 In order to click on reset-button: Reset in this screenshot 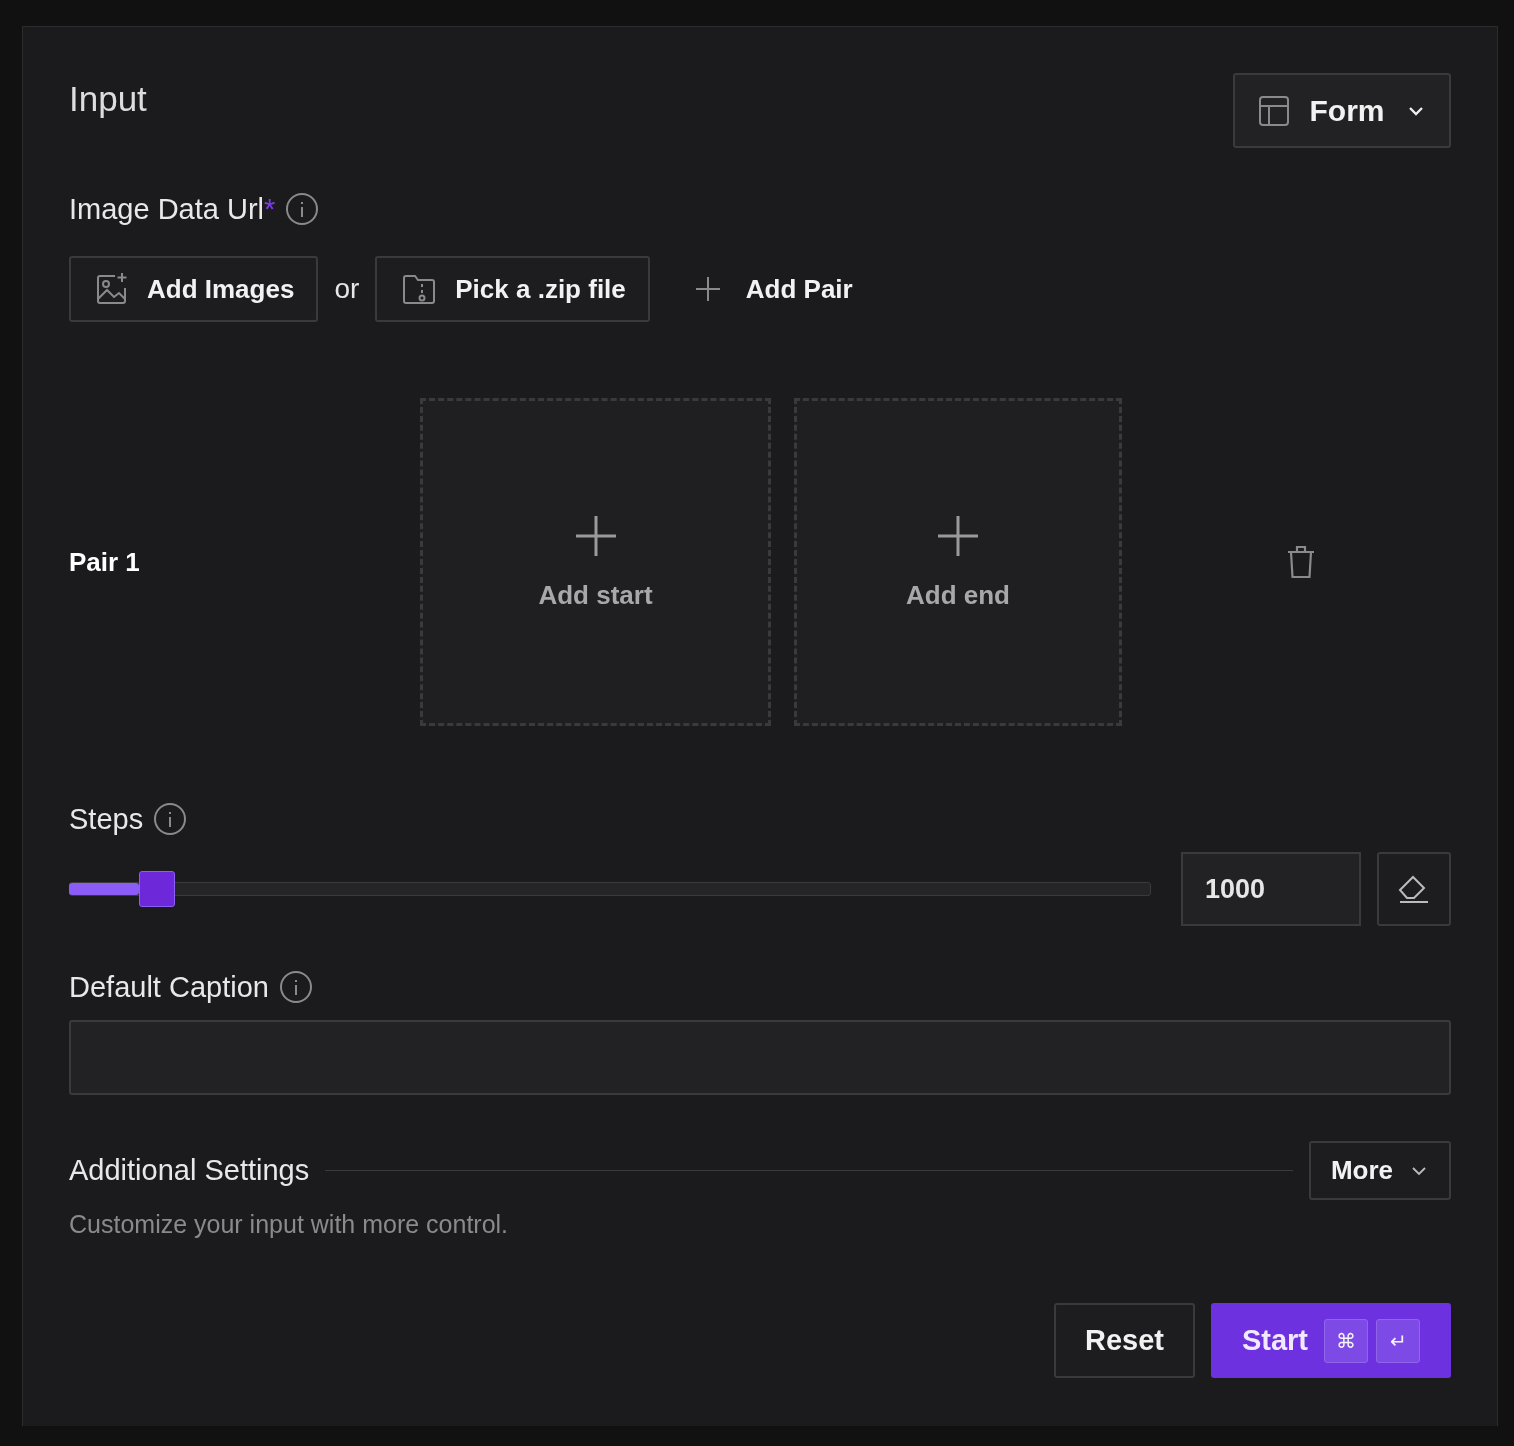, I will do `click(1124, 1340)`.